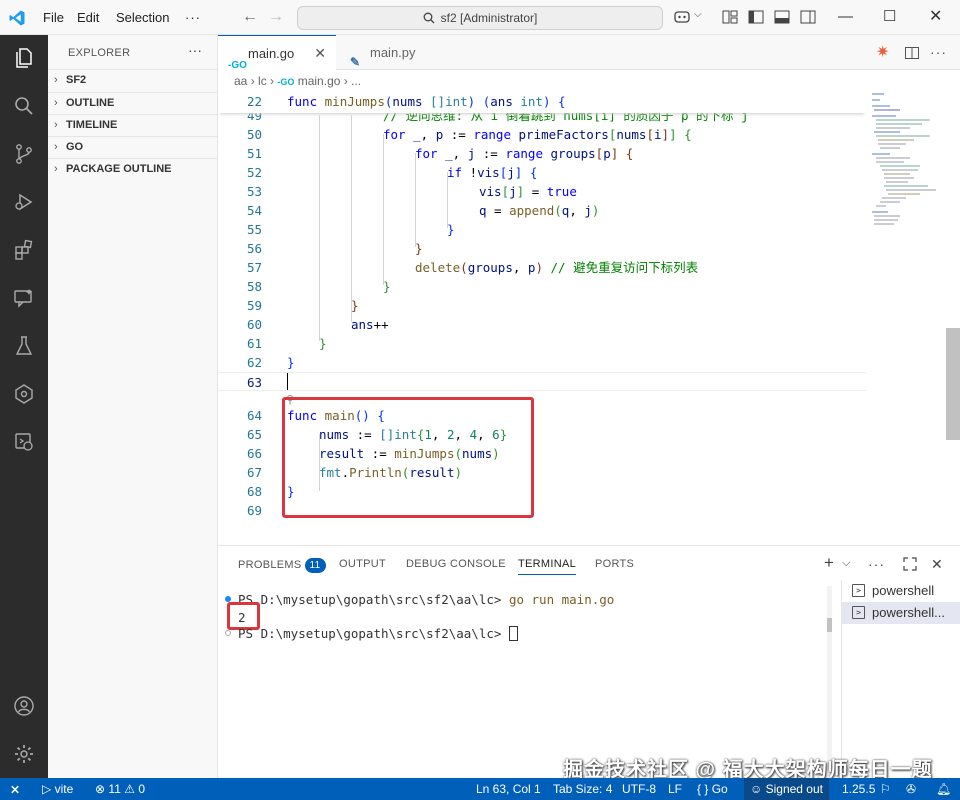 This screenshot has width=960, height=800. I want to click on section-sf2: › SF2, so click(133, 80).